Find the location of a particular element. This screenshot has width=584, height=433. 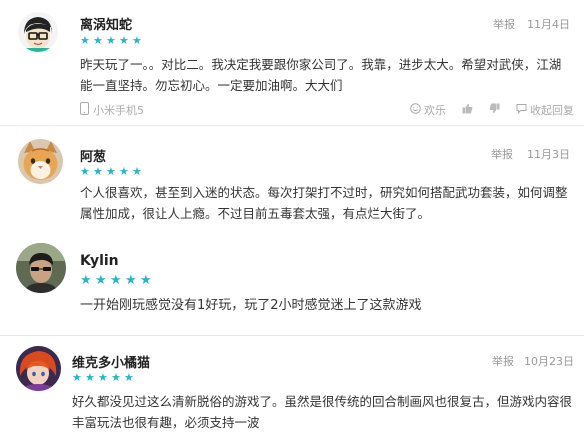

smile-icon is located at coordinates (415, 110).